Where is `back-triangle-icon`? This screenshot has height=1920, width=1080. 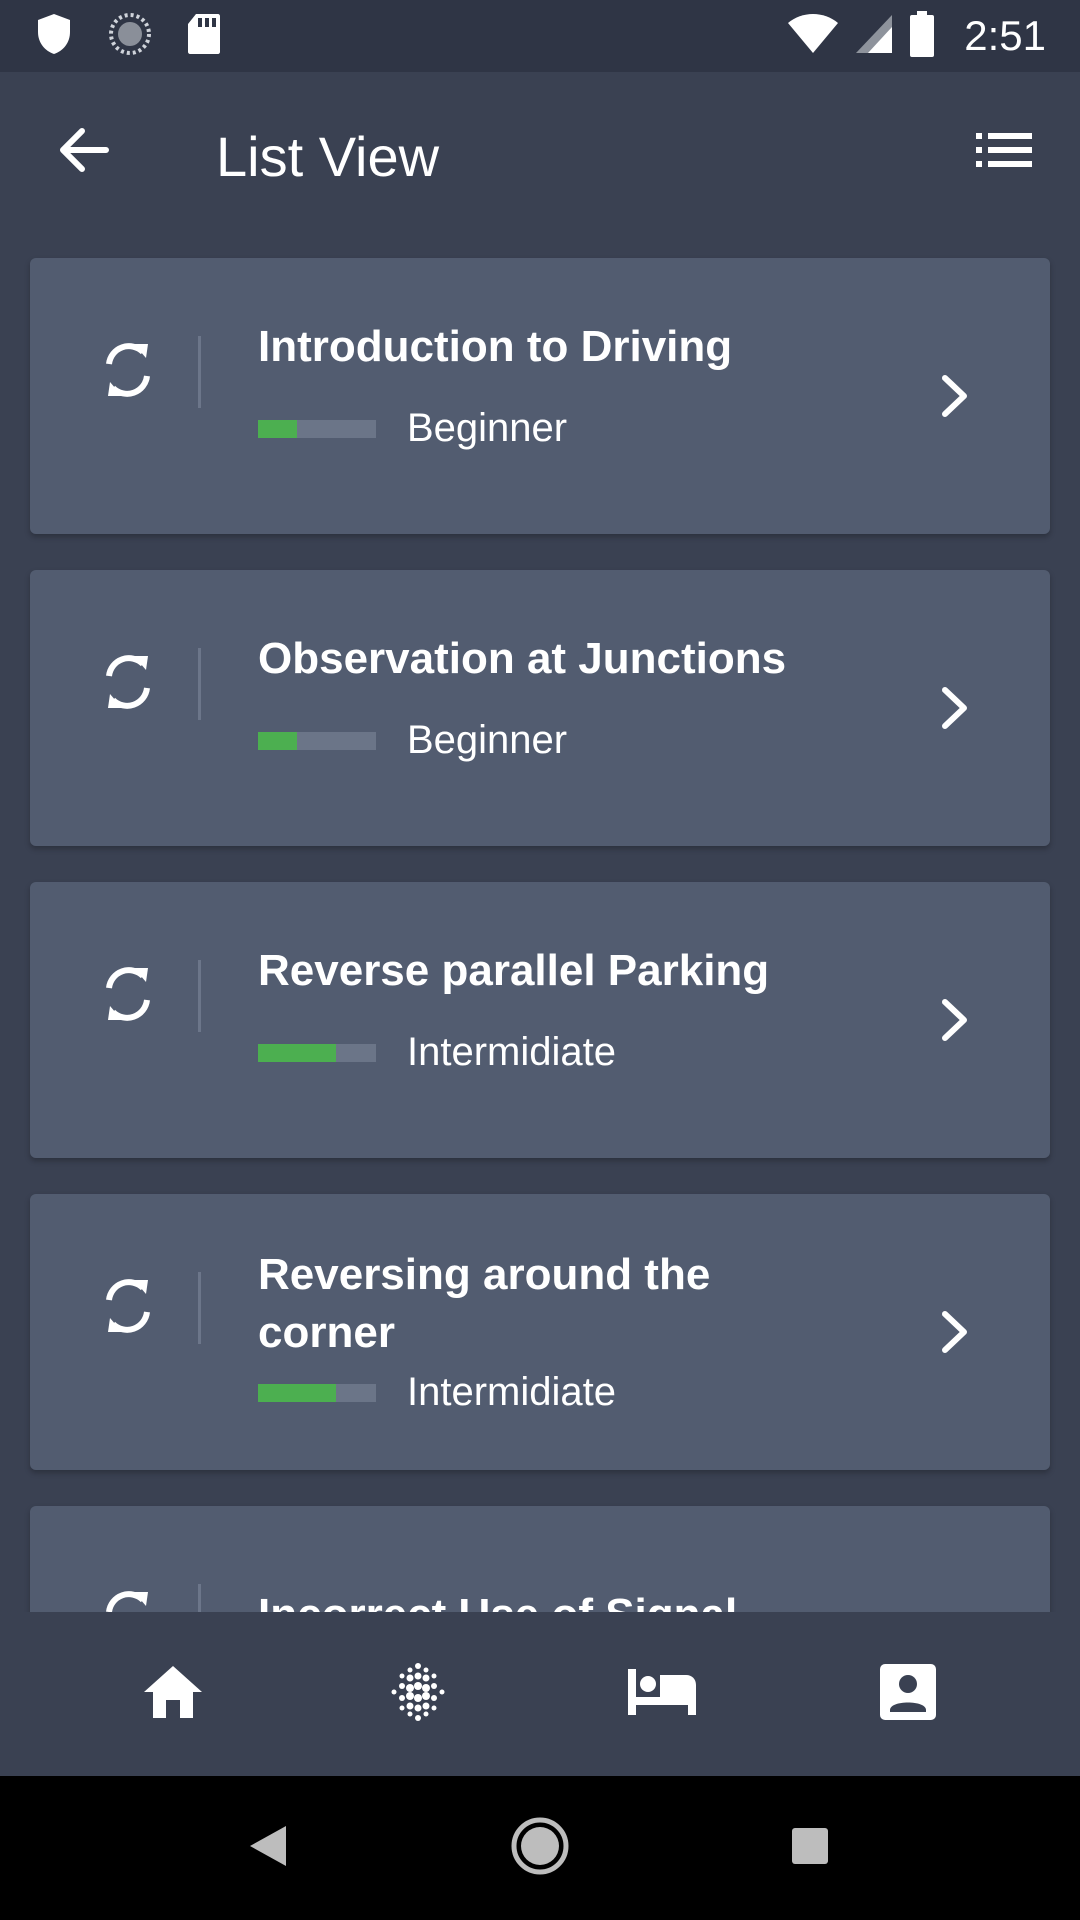 back-triangle-icon is located at coordinates (268, 1848).